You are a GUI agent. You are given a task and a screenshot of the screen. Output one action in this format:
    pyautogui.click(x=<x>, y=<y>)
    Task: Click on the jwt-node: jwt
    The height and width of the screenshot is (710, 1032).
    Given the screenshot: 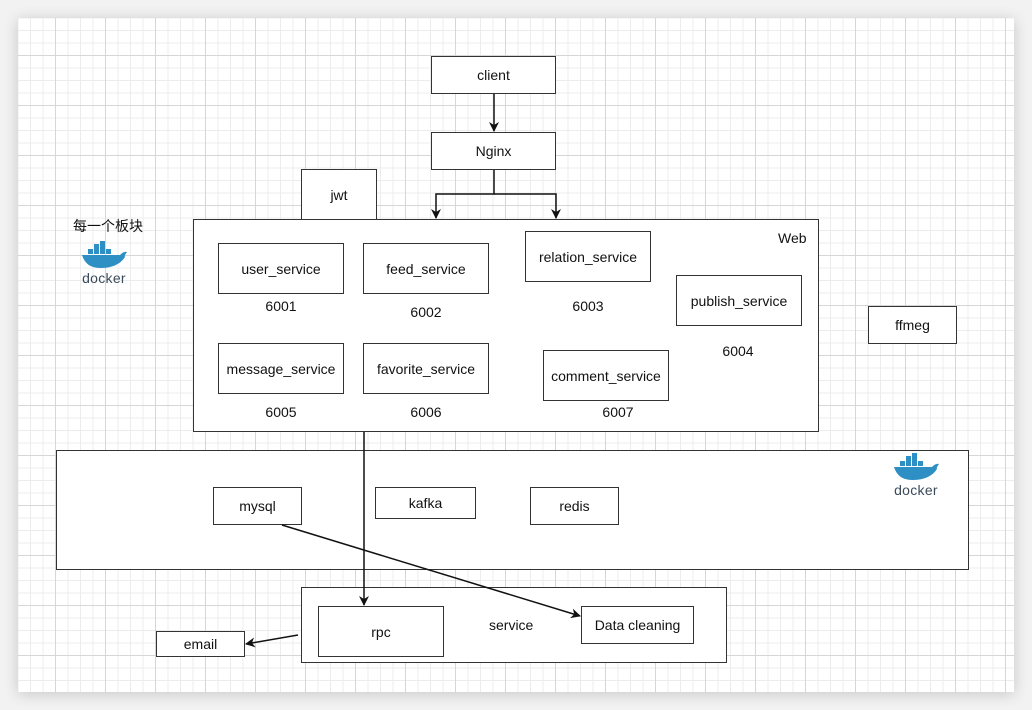 What is the action you would take?
    pyautogui.click(x=339, y=194)
    